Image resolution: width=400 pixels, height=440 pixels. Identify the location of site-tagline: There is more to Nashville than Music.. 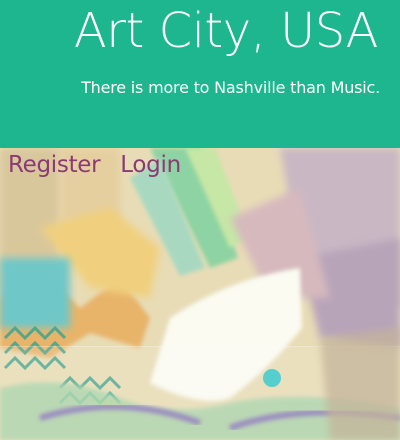
(230, 87).